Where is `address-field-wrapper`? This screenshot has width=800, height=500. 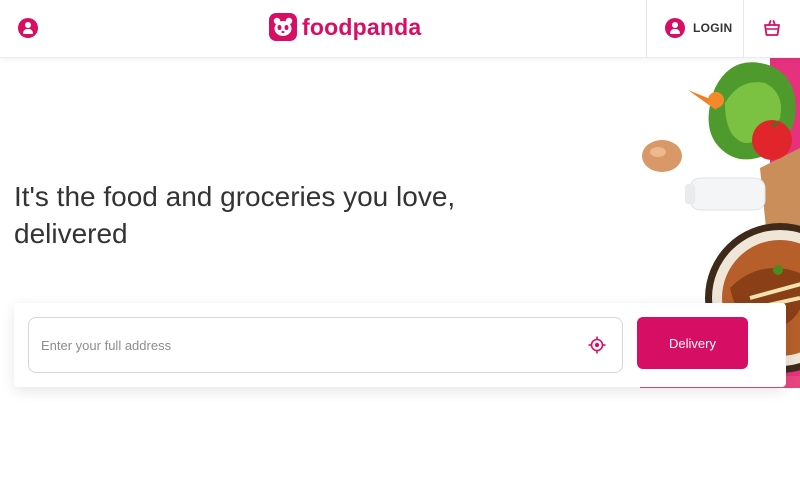
address-field-wrapper is located at coordinates (325, 345).